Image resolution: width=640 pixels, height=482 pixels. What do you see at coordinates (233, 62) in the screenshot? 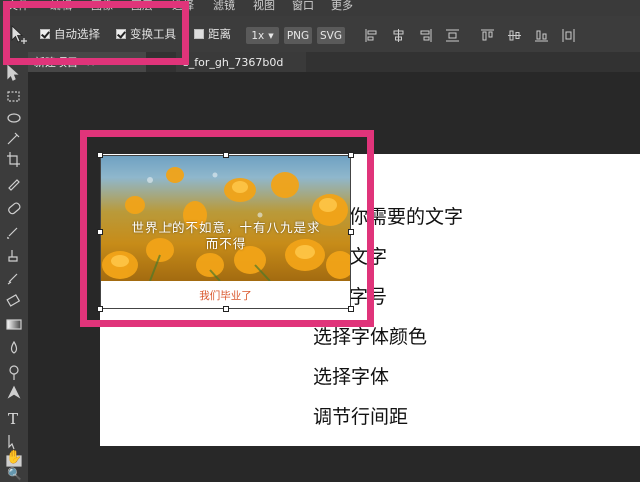
I see `tab-label: e_for_gh_7367b0d` at bounding box center [233, 62].